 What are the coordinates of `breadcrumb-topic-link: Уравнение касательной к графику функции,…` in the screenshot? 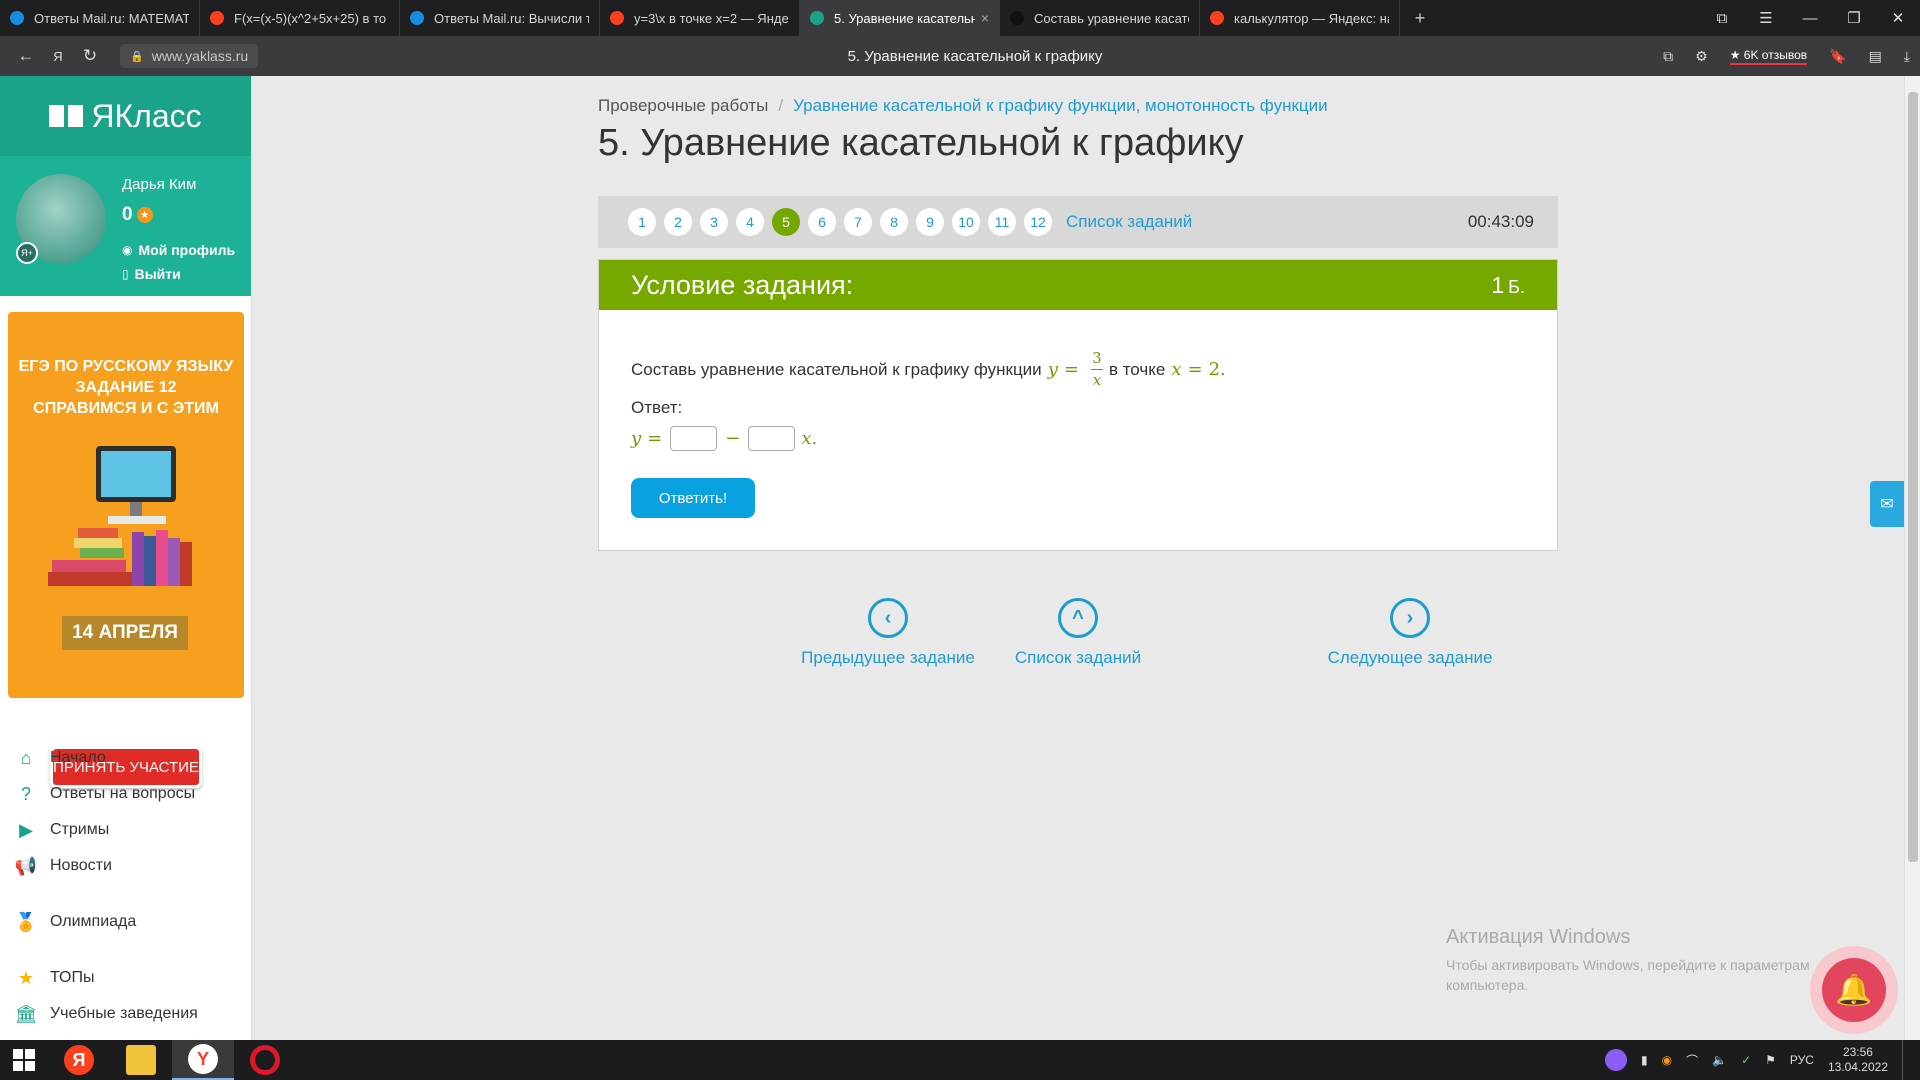 It's located at (1060, 105).